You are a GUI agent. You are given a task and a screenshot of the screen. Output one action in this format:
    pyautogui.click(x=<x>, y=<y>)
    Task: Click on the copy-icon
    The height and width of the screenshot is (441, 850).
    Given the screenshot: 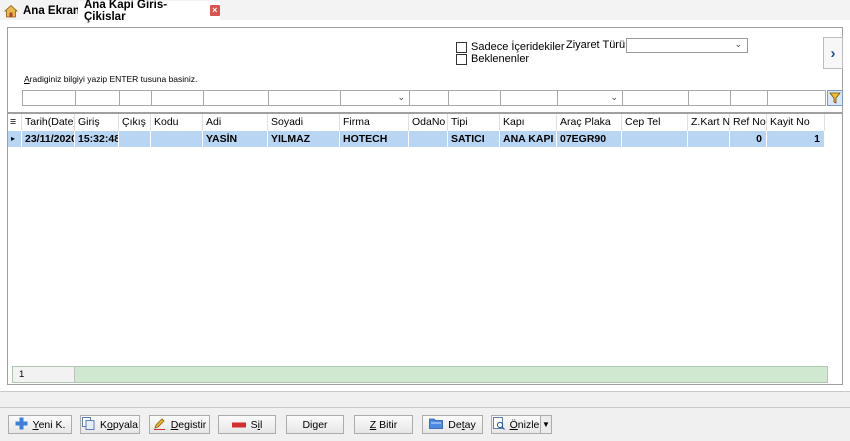 What is the action you would take?
    pyautogui.click(x=88, y=424)
    